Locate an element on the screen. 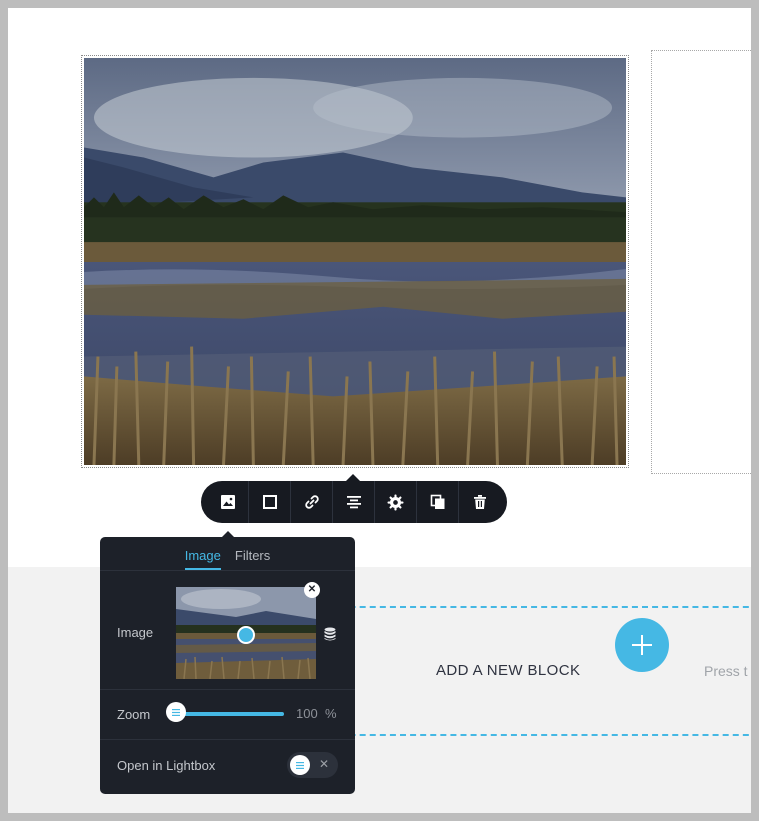 The width and height of the screenshot is (759, 821). image-icon is located at coordinates (227, 502).